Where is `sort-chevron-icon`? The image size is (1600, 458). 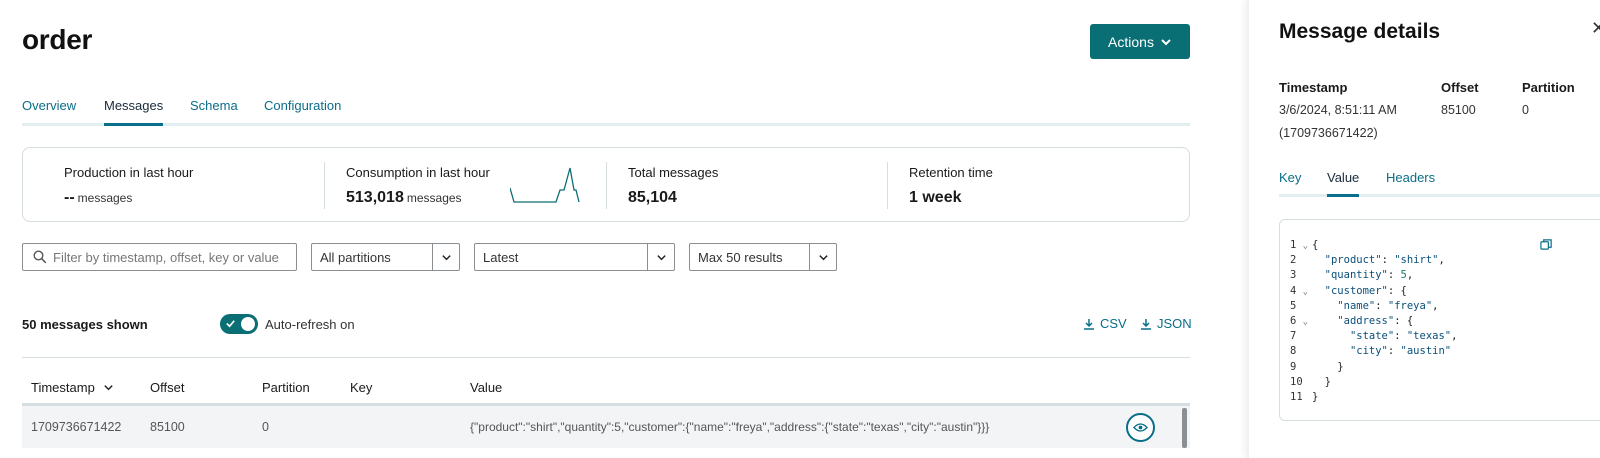 sort-chevron-icon is located at coordinates (108, 388).